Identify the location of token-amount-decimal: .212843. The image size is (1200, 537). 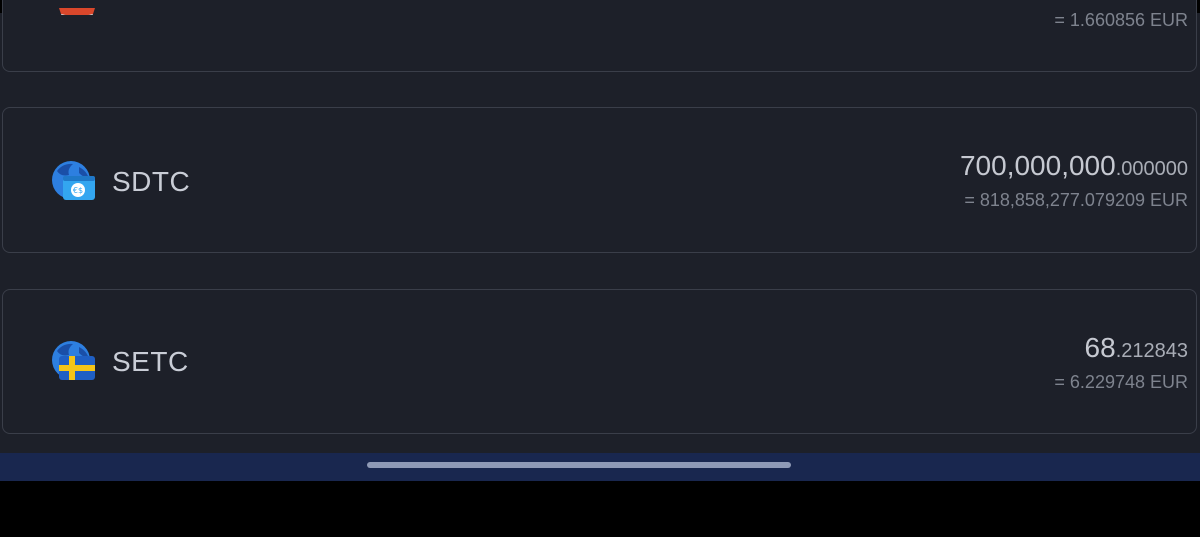
(1151, 351).